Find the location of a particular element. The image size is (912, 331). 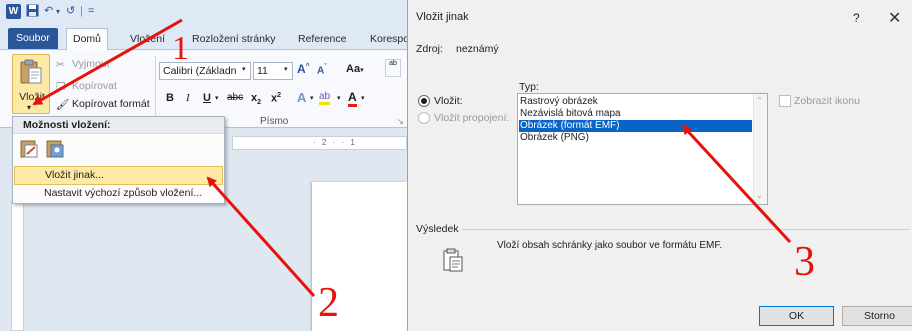

source-value: neznámý is located at coordinates (477, 49).